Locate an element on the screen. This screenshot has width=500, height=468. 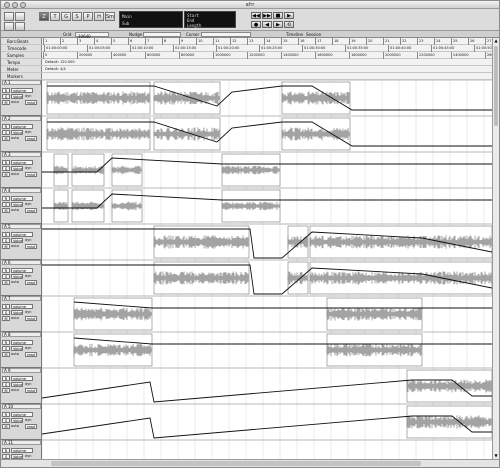
tempo-ruler: Default: 120.000 is located at coordinates (267, 62).